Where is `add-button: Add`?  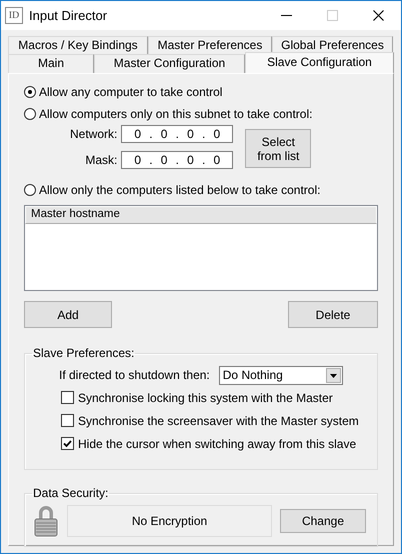 add-button: Add is located at coordinates (68, 314).